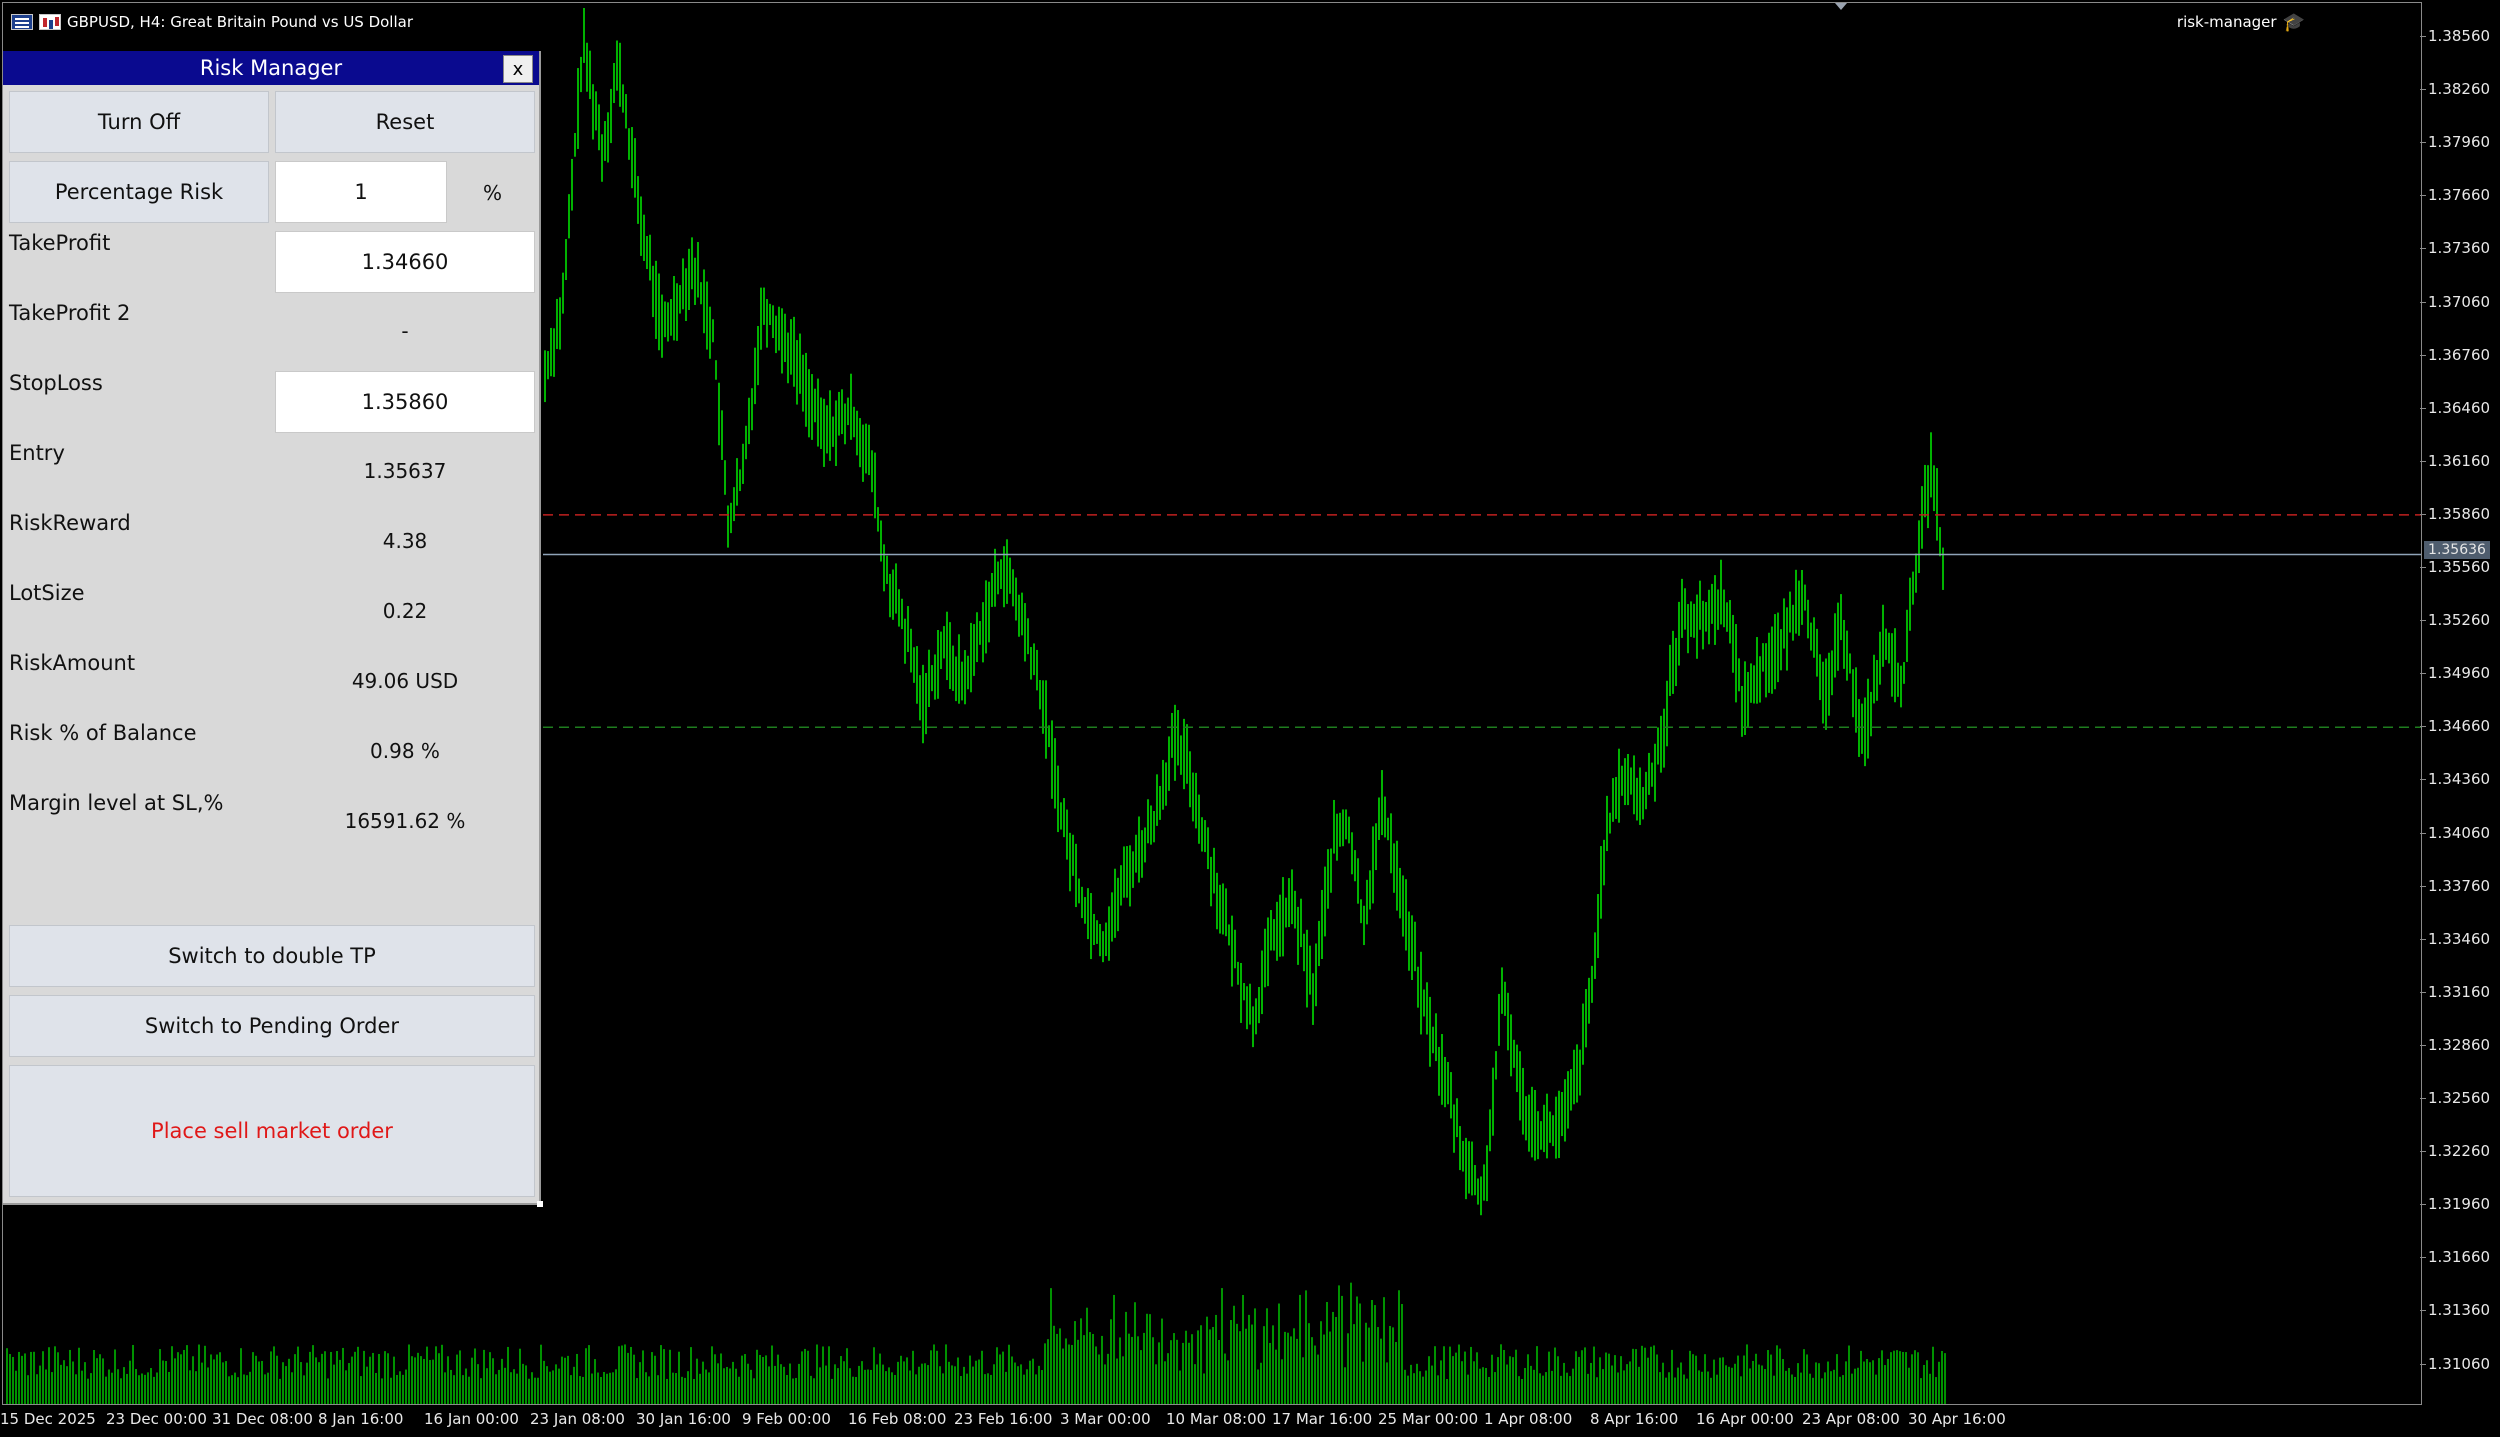 Image resolution: width=2500 pixels, height=1437 pixels. What do you see at coordinates (2459, 726) in the screenshot?
I see `price-axis-label: 1.34660` at bounding box center [2459, 726].